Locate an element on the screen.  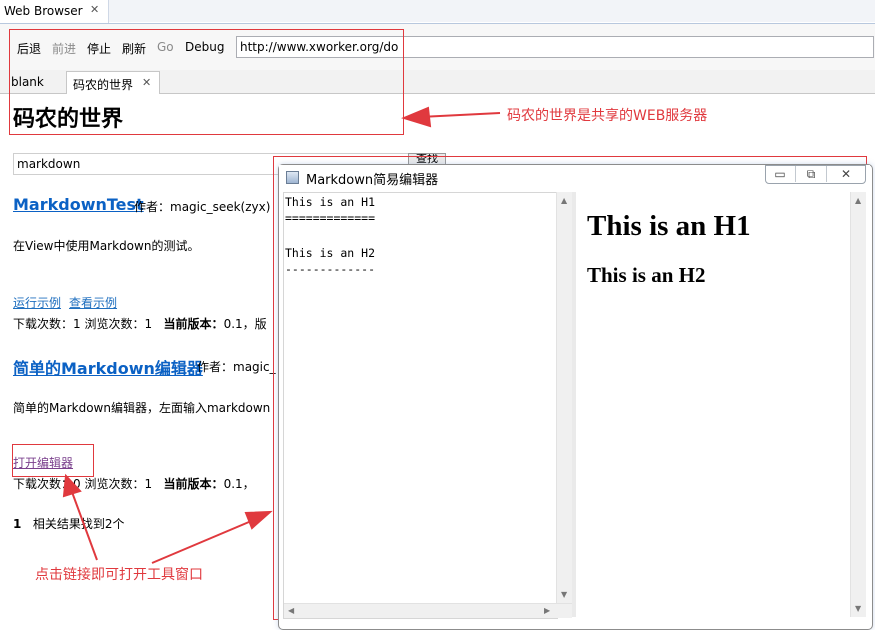
arrow-head-top is located at coordinates (416, 117).